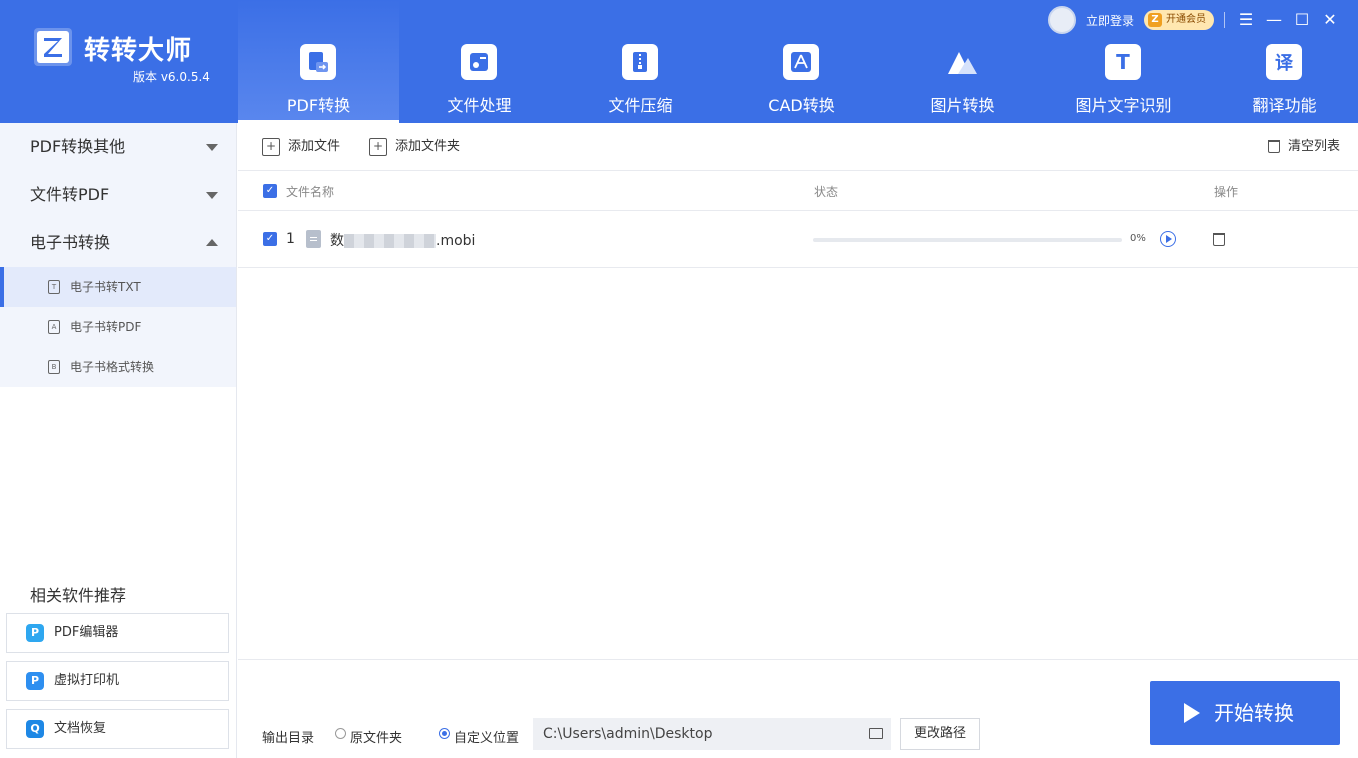 Image resolution: width=1358 pixels, height=758 pixels. Describe the element at coordinates (801, 105) in the screenshot. I see `tab-label: CAD转换` at that location.